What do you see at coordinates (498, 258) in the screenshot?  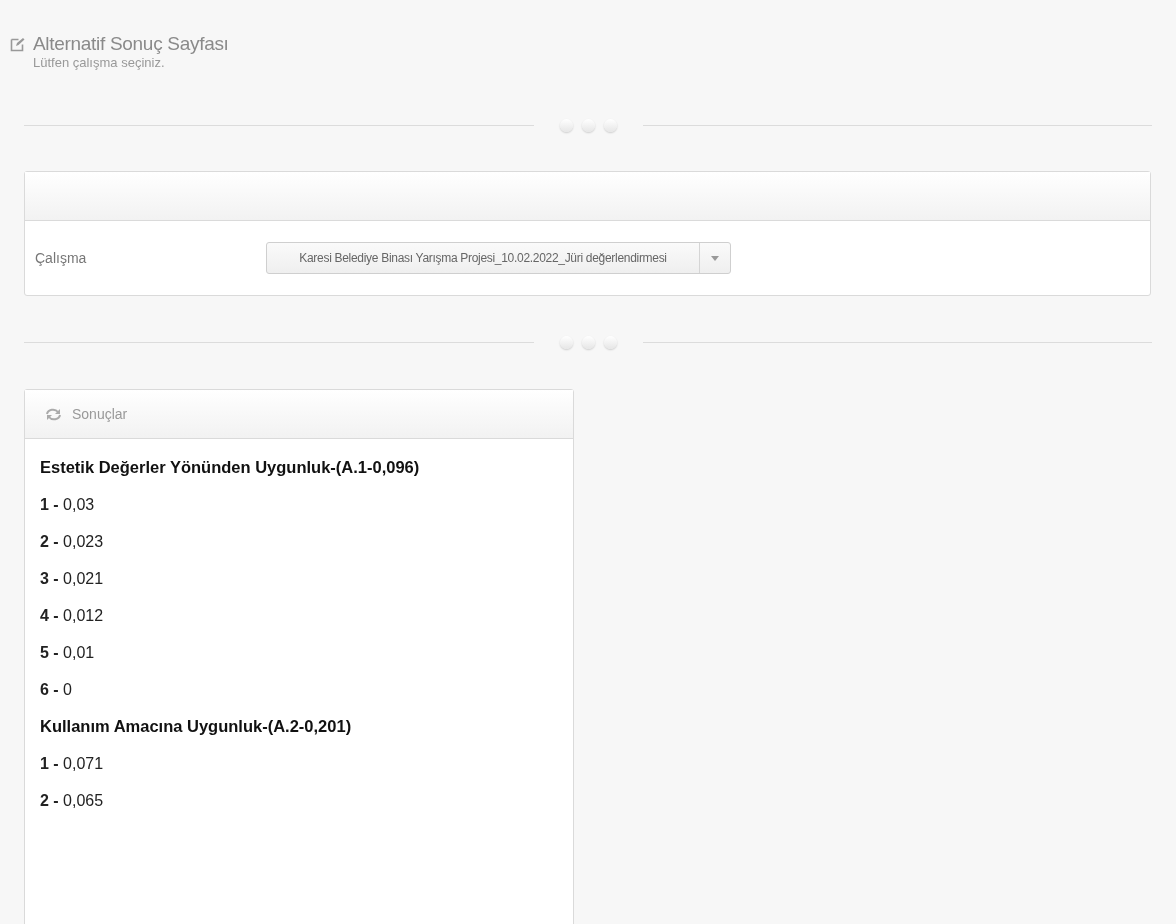 I see `select-dropdown: Karesi Belediye Binası Yarışma Projesi_10.02.2022_Jüri değerlendirmesi` at bounding box center [498, 258].